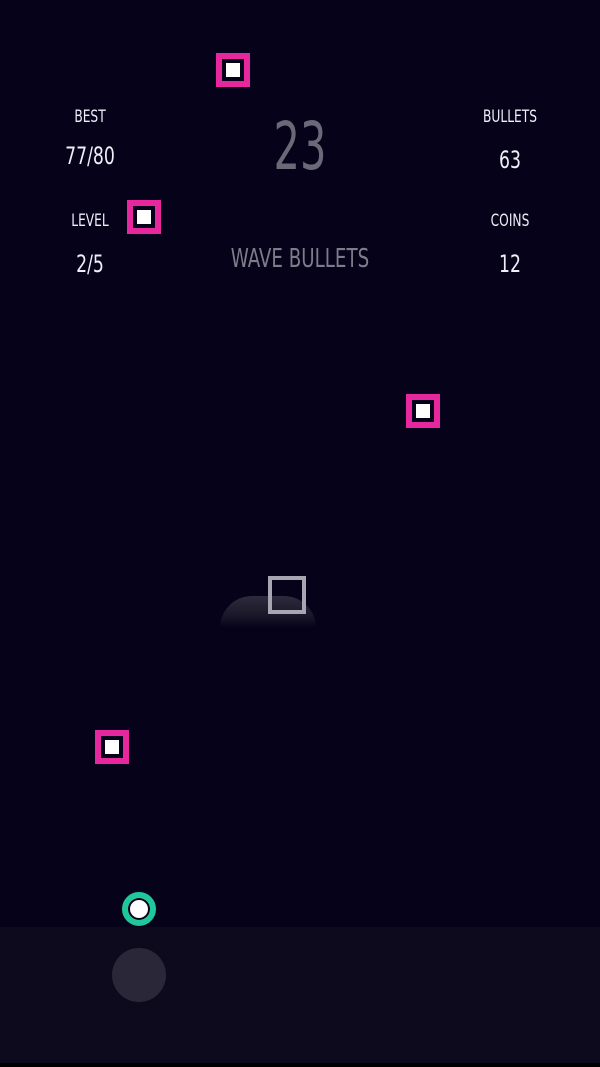  Describe the element at coordinates (510, 221) in the screenshot. I see `coins-label: COINS` at that location.